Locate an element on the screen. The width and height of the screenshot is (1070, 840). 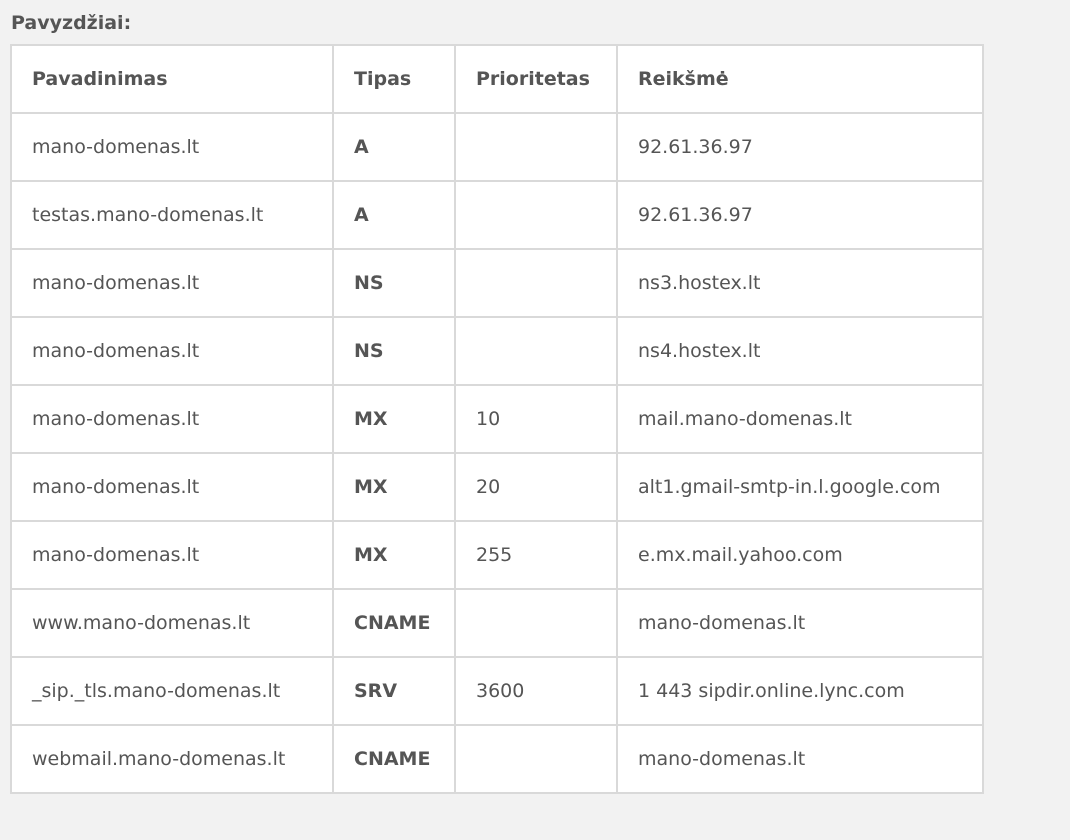
record-priority-cell: 255 is located at coordinates (536, 555).